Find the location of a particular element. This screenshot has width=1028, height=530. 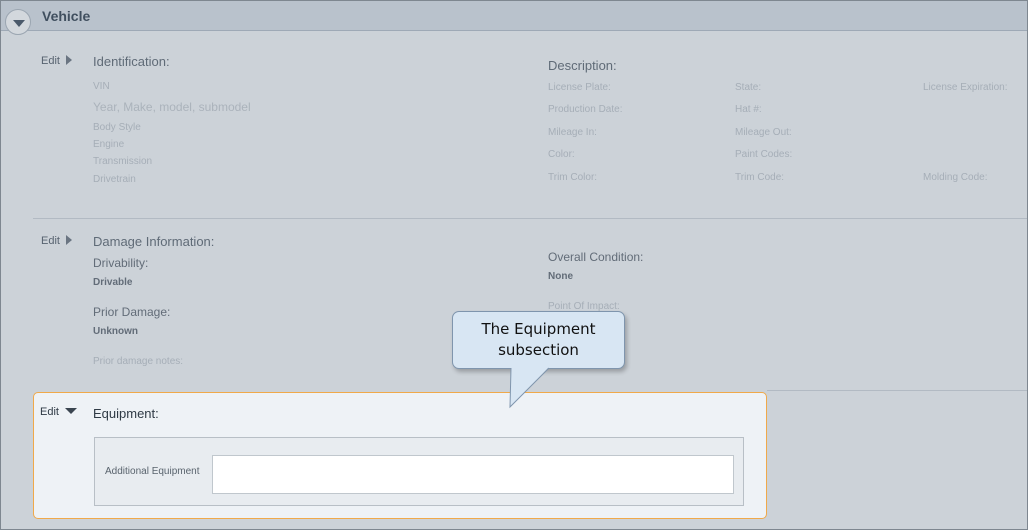

equipment-edit-button: Edit is located at coordinates (58, 412).